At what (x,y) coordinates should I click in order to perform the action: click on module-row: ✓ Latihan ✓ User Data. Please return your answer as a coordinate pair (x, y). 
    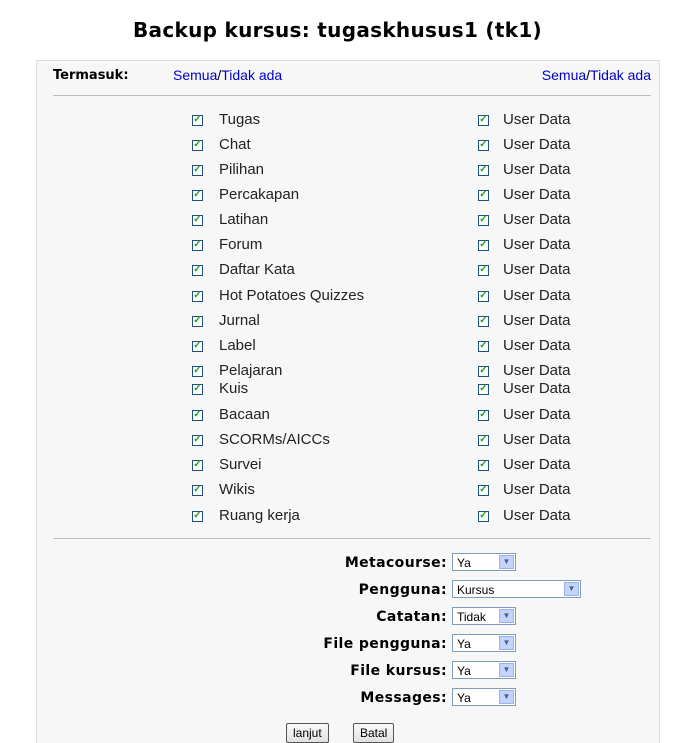
    Looking at the image, I should click on (348, 222).